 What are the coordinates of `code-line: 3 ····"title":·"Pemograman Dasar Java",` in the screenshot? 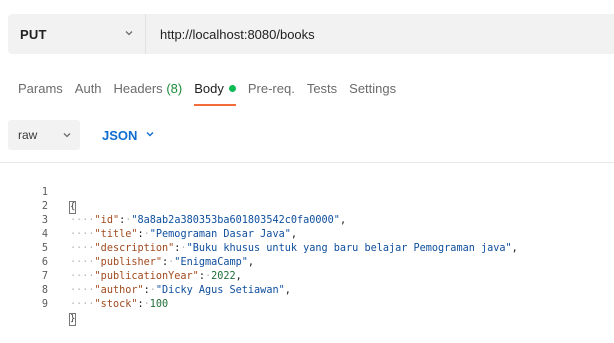 It's located at (307, 220).